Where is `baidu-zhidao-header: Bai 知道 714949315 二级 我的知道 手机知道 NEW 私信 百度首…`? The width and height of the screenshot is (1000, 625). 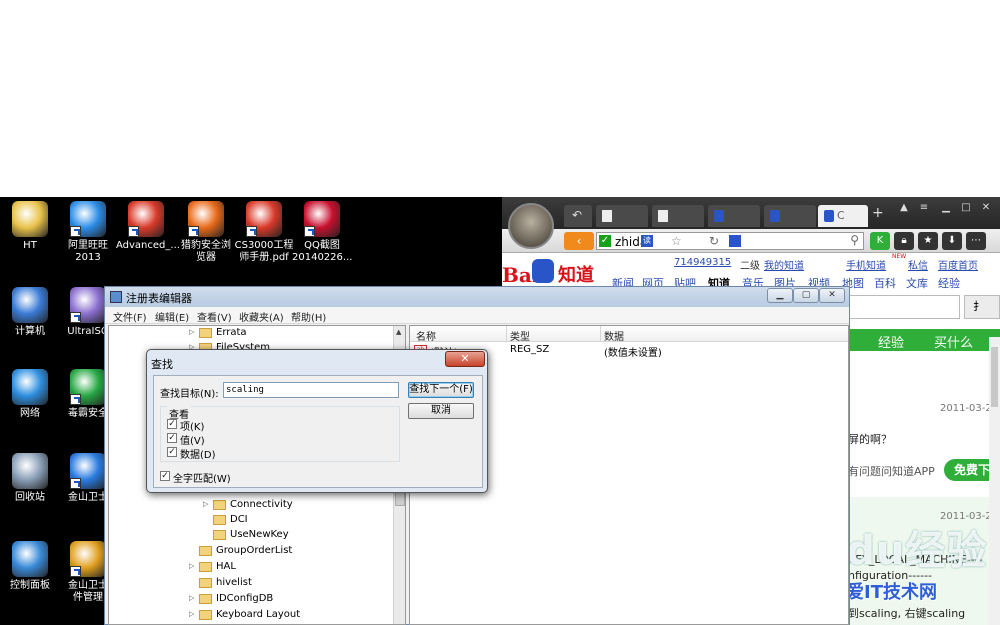
baidu-zhidao-header: Bai 知道 714949315 二级 我的知道 手机知道 NEW 私信 百度首… is located at coordinates (751, 271).